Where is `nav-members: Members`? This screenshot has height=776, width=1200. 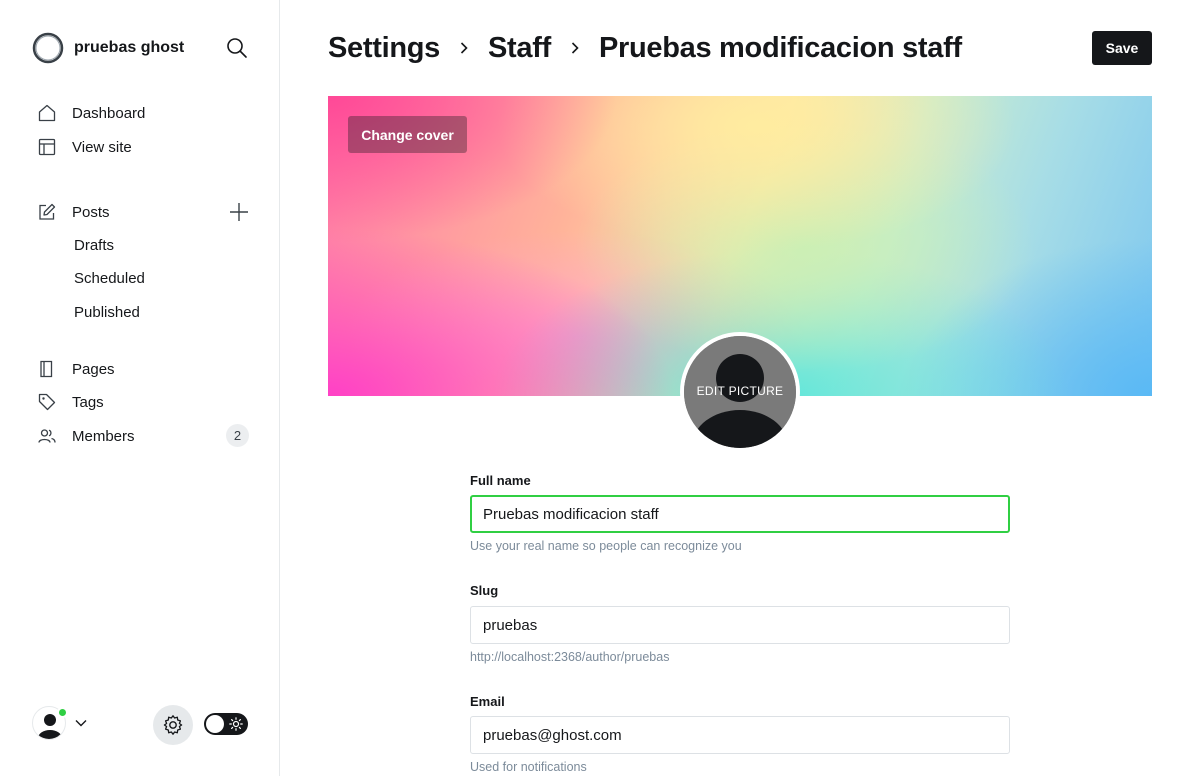 nav-members: Members is located at coordinates (86, 436).